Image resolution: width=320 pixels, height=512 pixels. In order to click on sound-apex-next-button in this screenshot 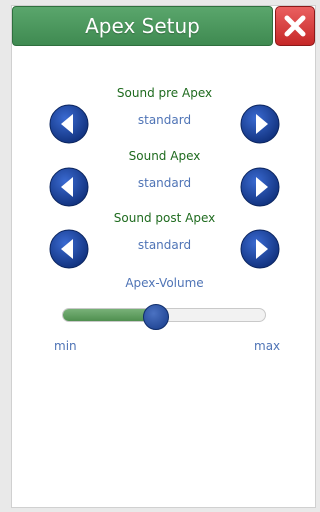, I will do `click(260, 187)`.